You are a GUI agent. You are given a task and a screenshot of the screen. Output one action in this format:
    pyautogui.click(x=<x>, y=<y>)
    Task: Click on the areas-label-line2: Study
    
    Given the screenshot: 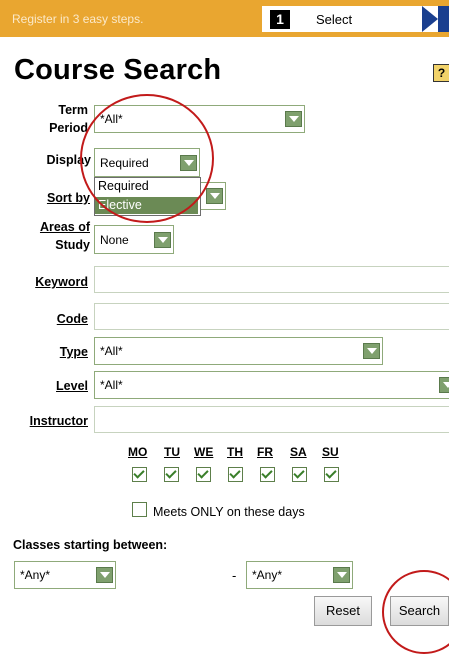 What is the action you would take?
    pyautogui.click(x=72, y=245)
    